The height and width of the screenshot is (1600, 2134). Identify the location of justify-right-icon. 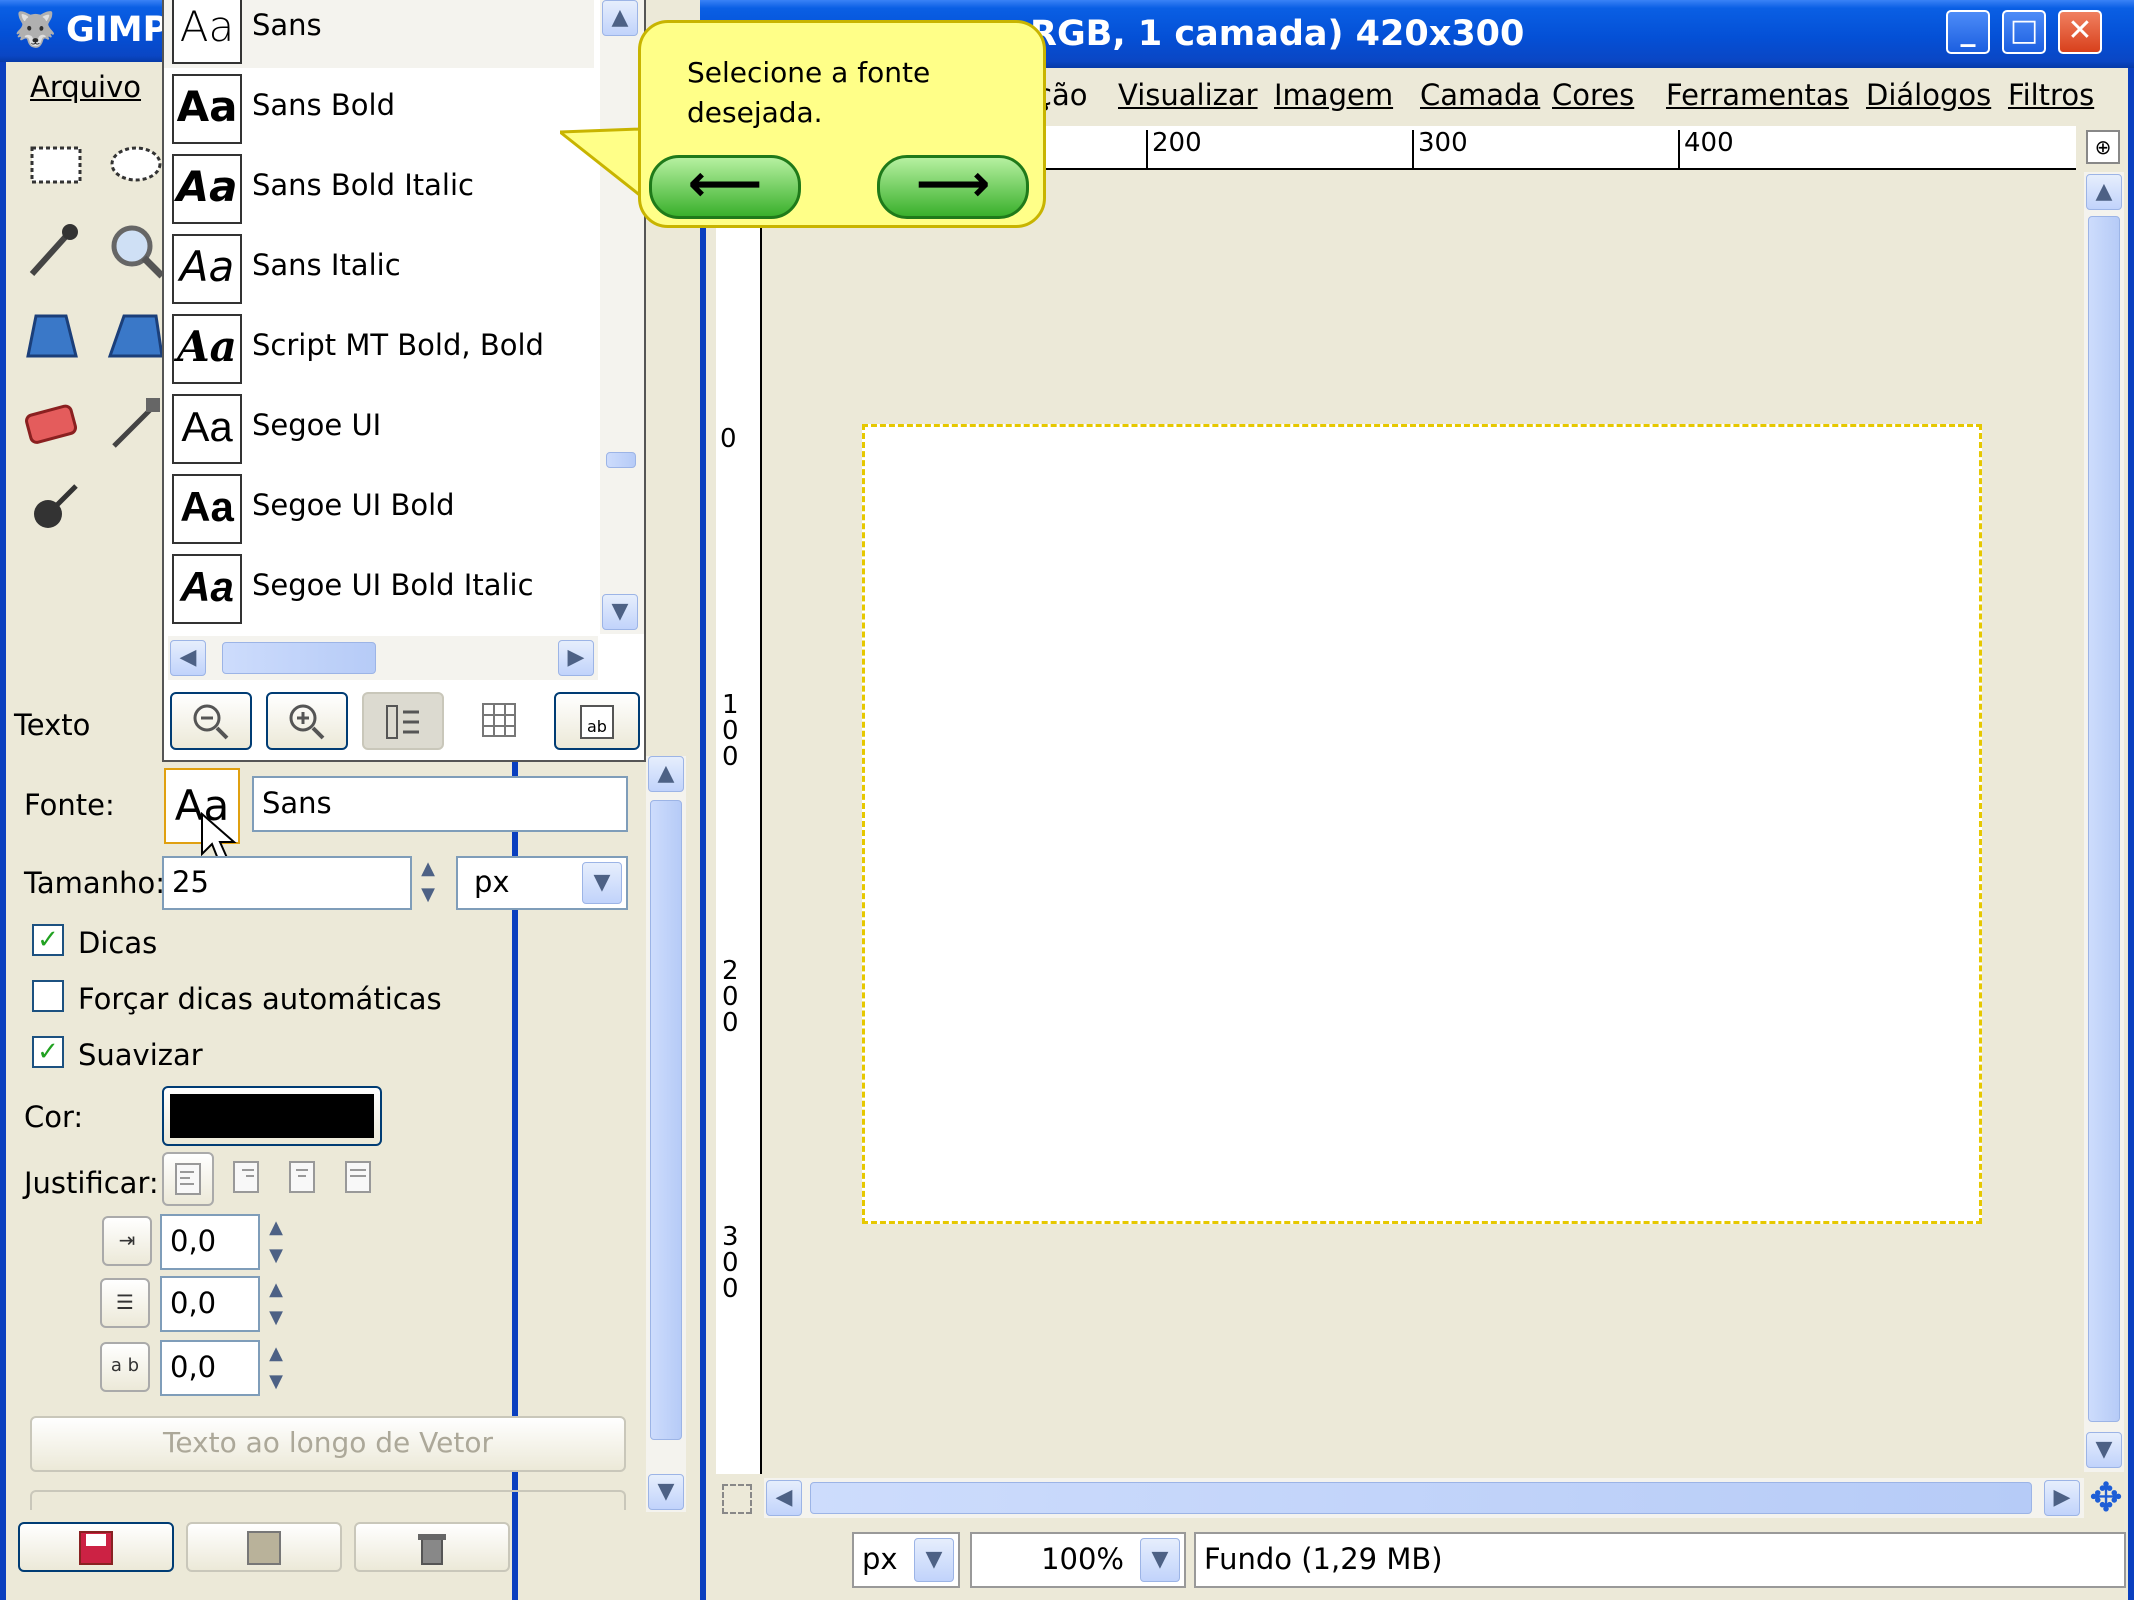
(246, 1179).